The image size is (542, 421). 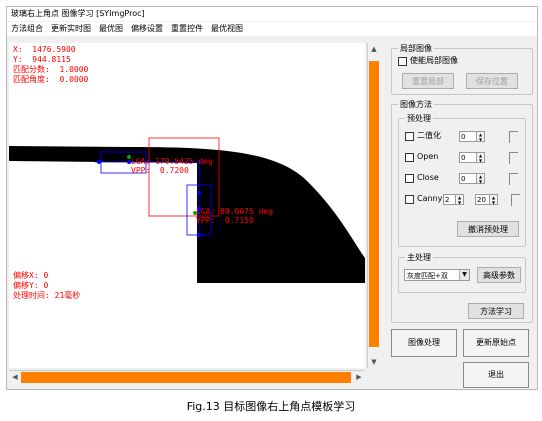 I want to click on close-extra-control, so click(x=513, y=179).